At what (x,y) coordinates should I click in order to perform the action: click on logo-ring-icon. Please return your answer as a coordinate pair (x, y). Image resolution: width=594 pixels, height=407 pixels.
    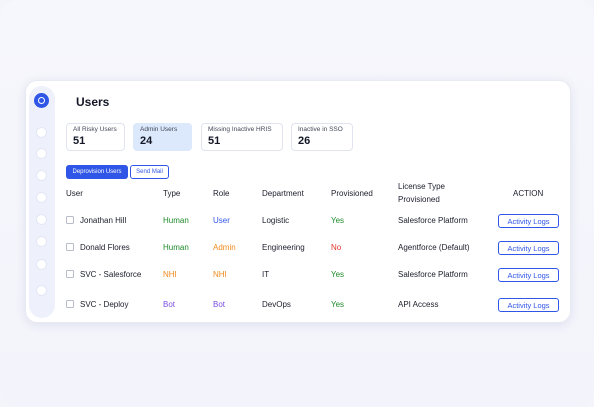
    Looking at the image, I should click on (41, 100).